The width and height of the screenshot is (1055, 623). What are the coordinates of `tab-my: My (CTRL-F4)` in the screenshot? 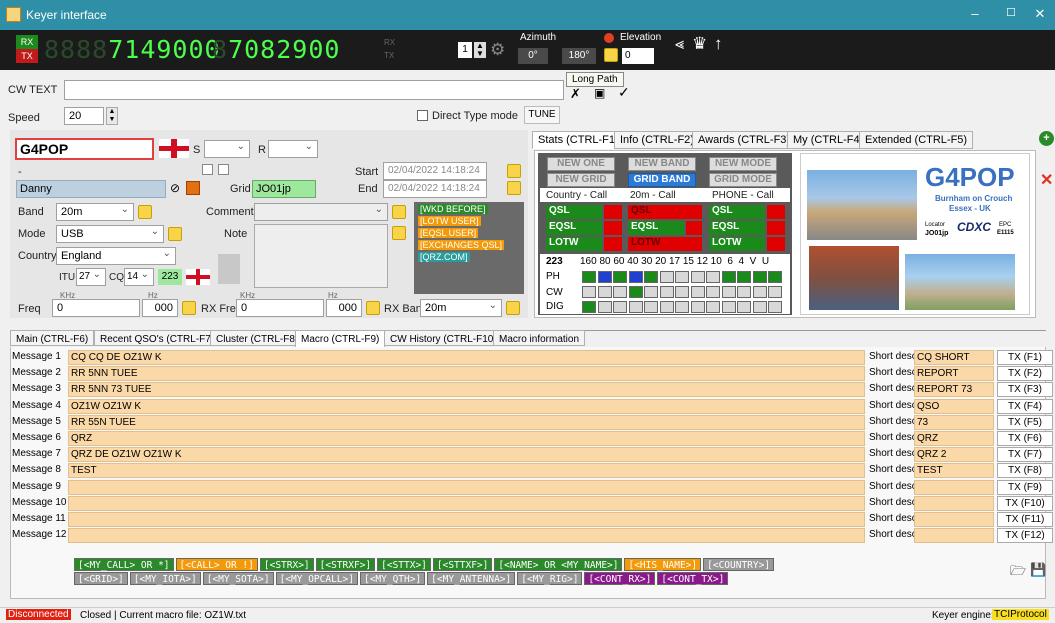 It's located at (828, 140).